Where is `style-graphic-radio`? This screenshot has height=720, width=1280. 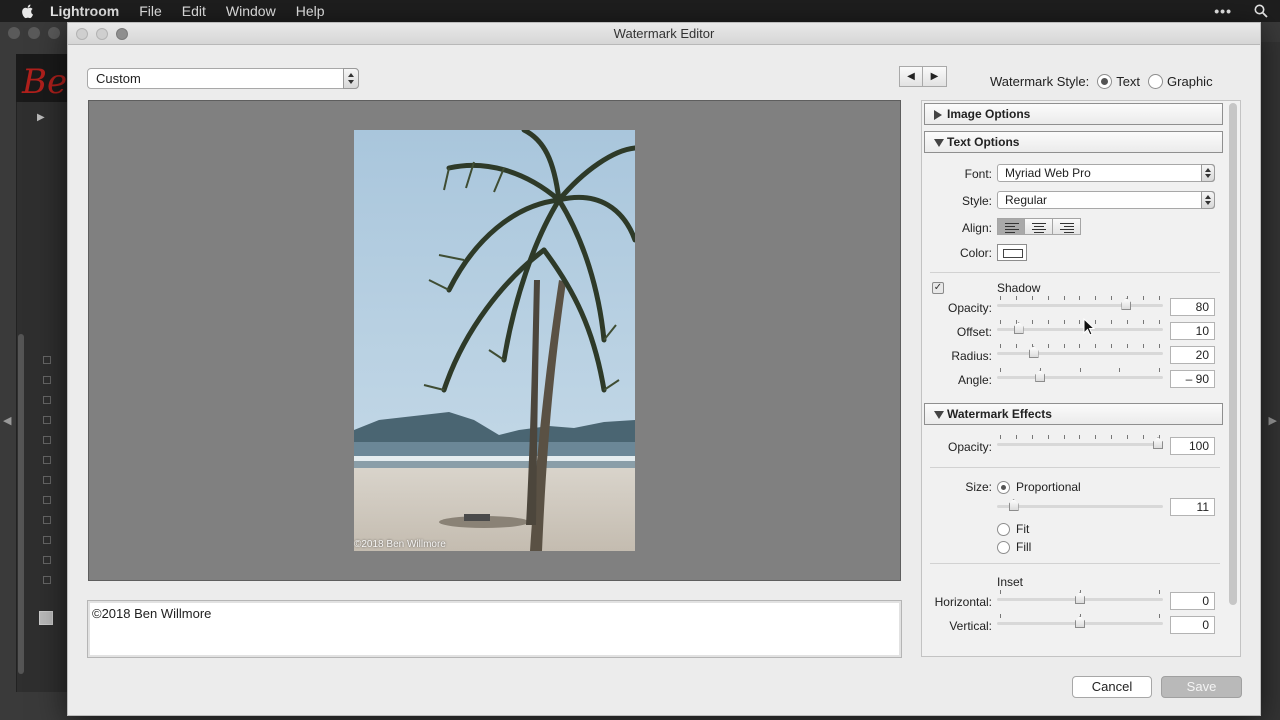
style-graphic-radio is located at coordinates (1156, 81).